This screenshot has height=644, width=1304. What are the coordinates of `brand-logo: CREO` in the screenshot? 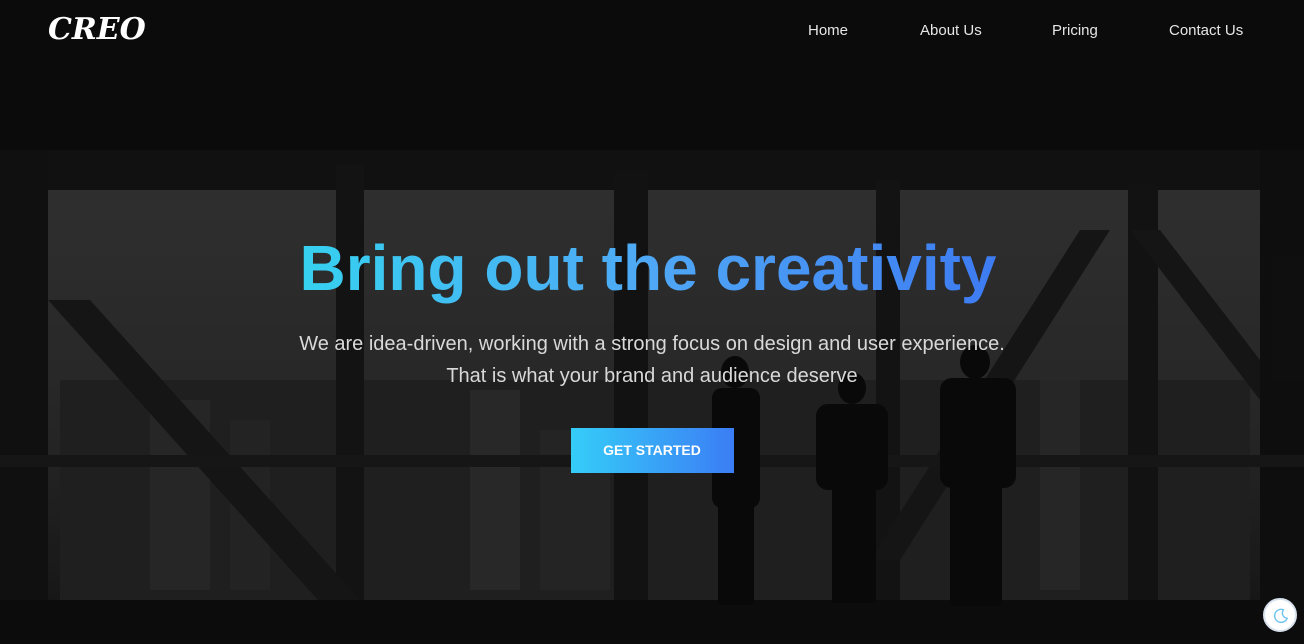 It's located at (97, 29).